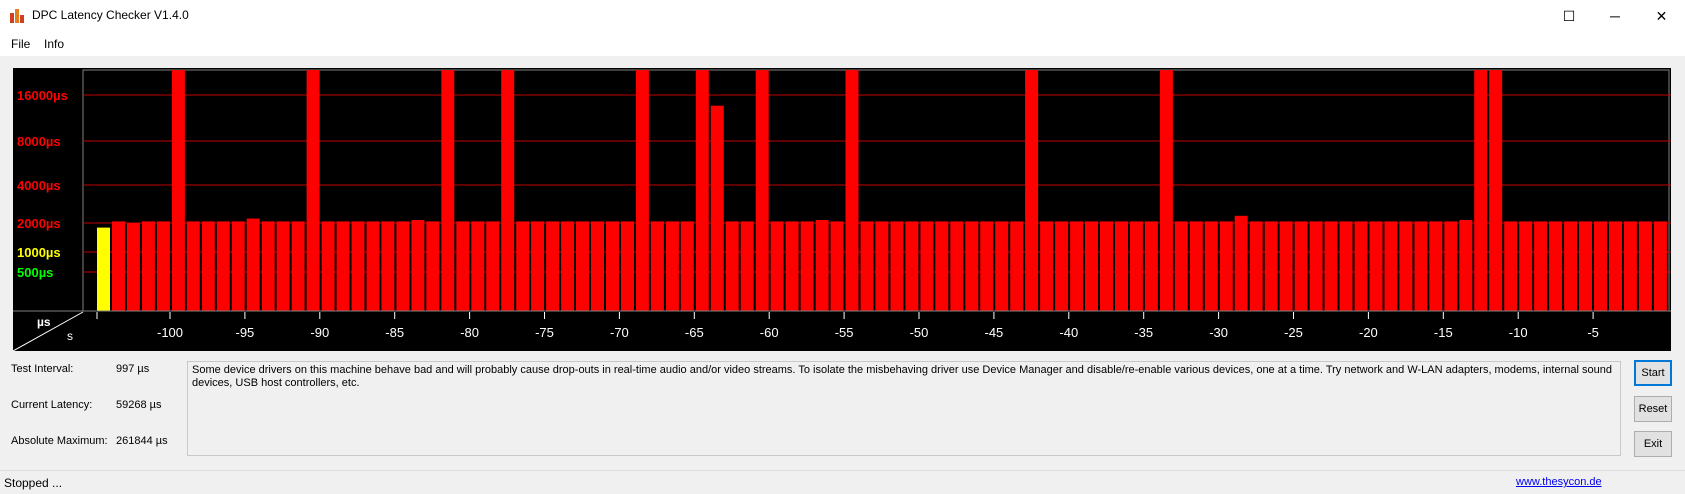  I want to click on x-tick-label: -50, so click(919, 332).